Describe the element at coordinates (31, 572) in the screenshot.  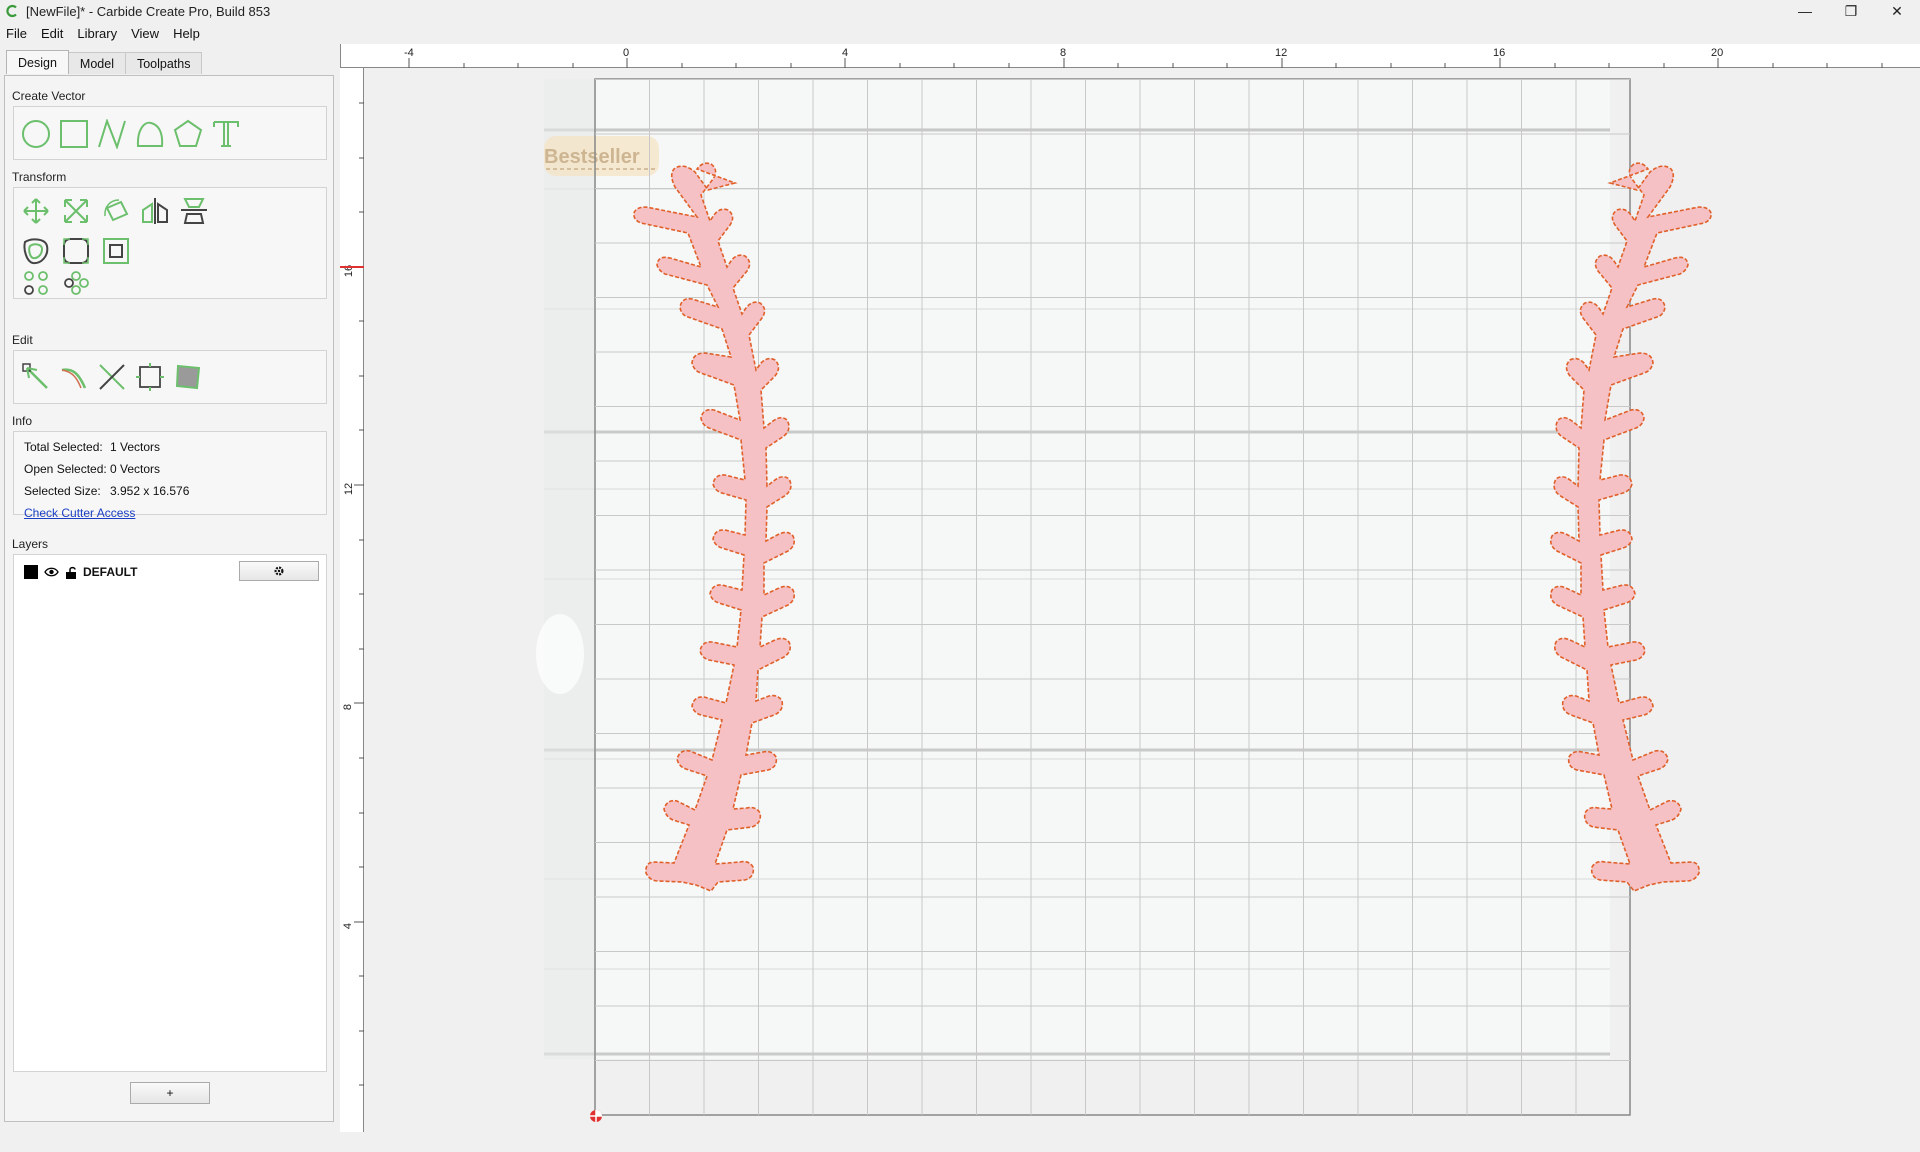
I see `layer-color-swatch` at that location.